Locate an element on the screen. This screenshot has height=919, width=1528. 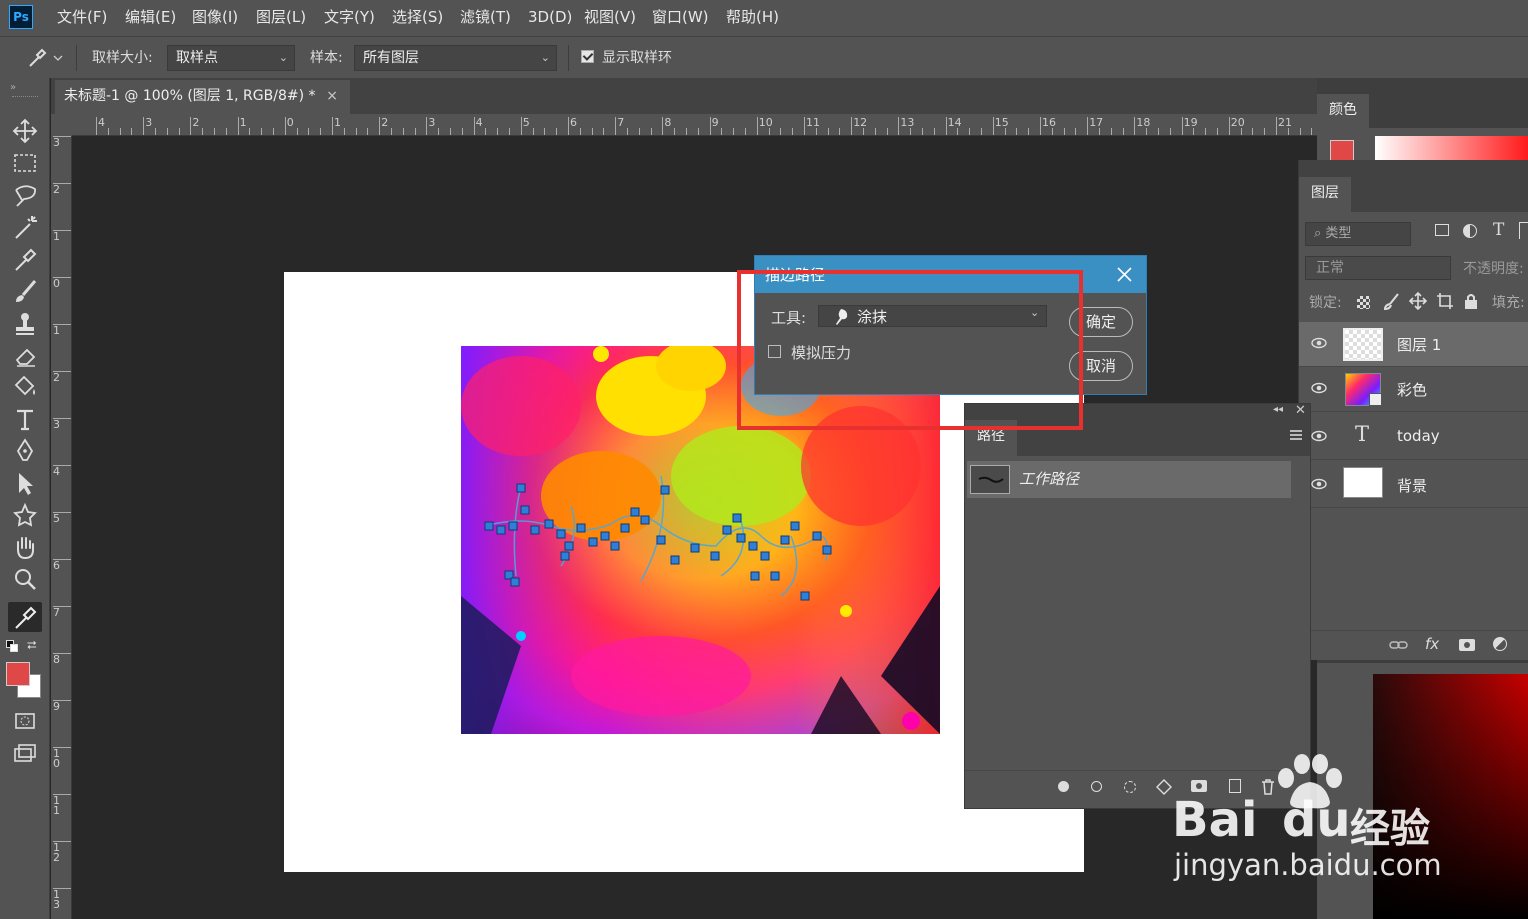
link-layers-icon is located at coordinates (1399, 645).